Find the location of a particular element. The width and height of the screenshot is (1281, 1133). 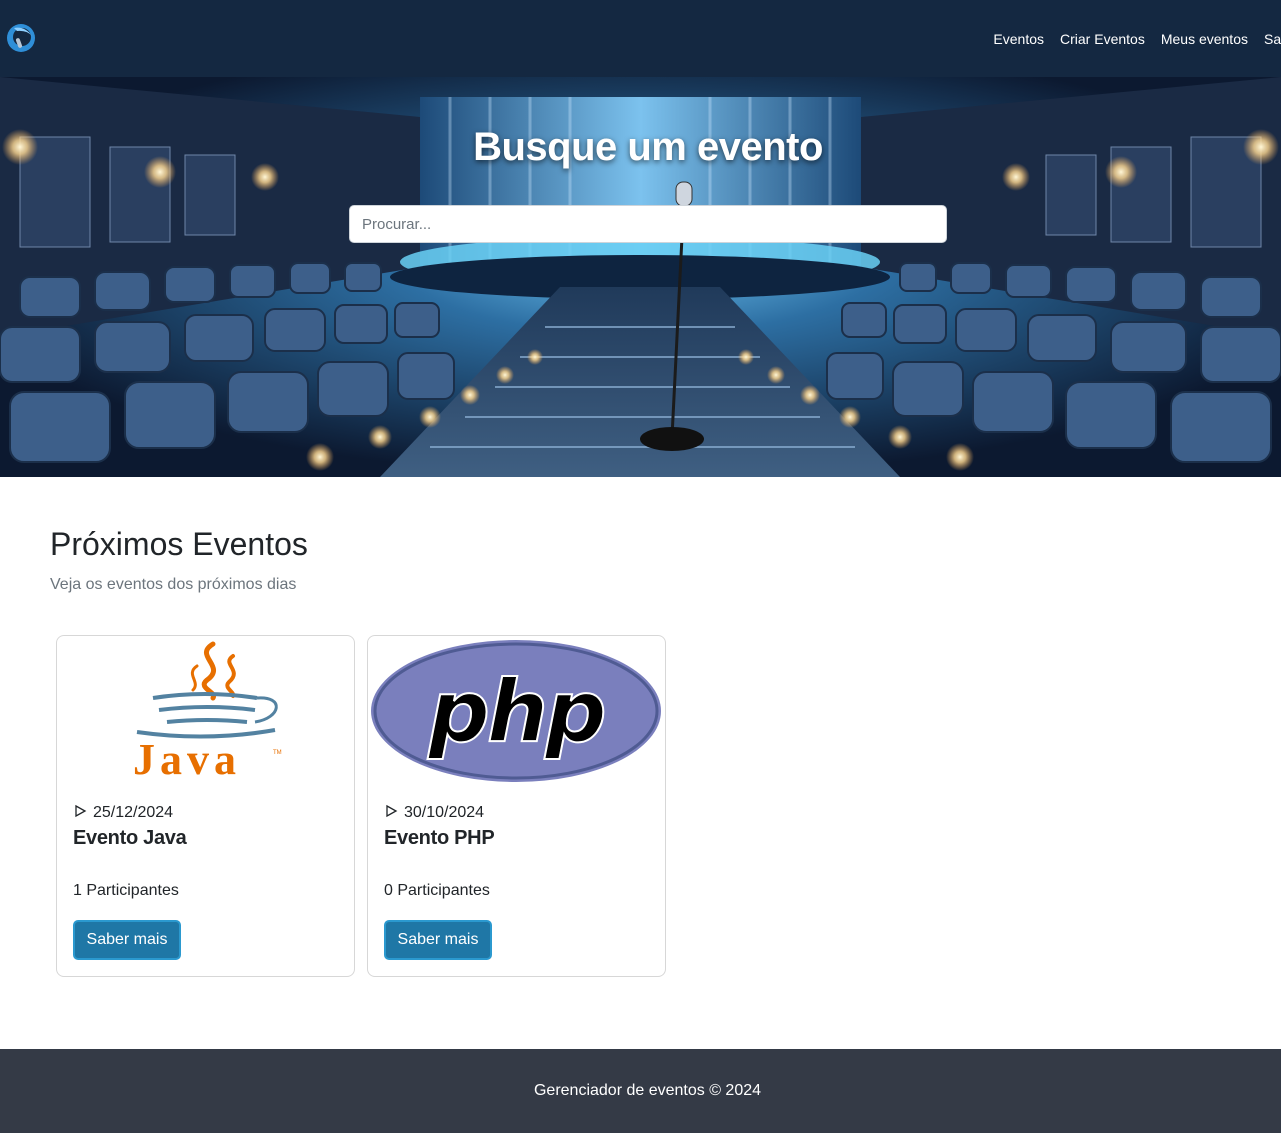

search-input is located at coordinates (648, 224).